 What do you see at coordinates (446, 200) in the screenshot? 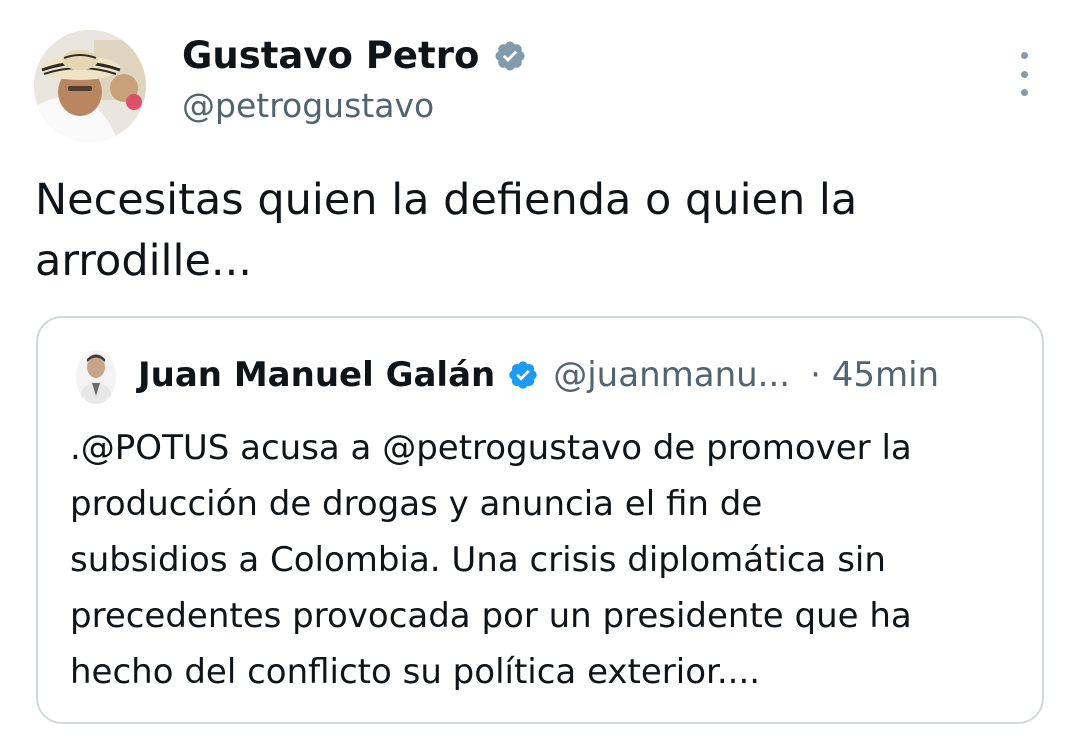
I see `tweet-text-line: Necesitas quien la defienda o quien la` at bounding box center [446, 200].